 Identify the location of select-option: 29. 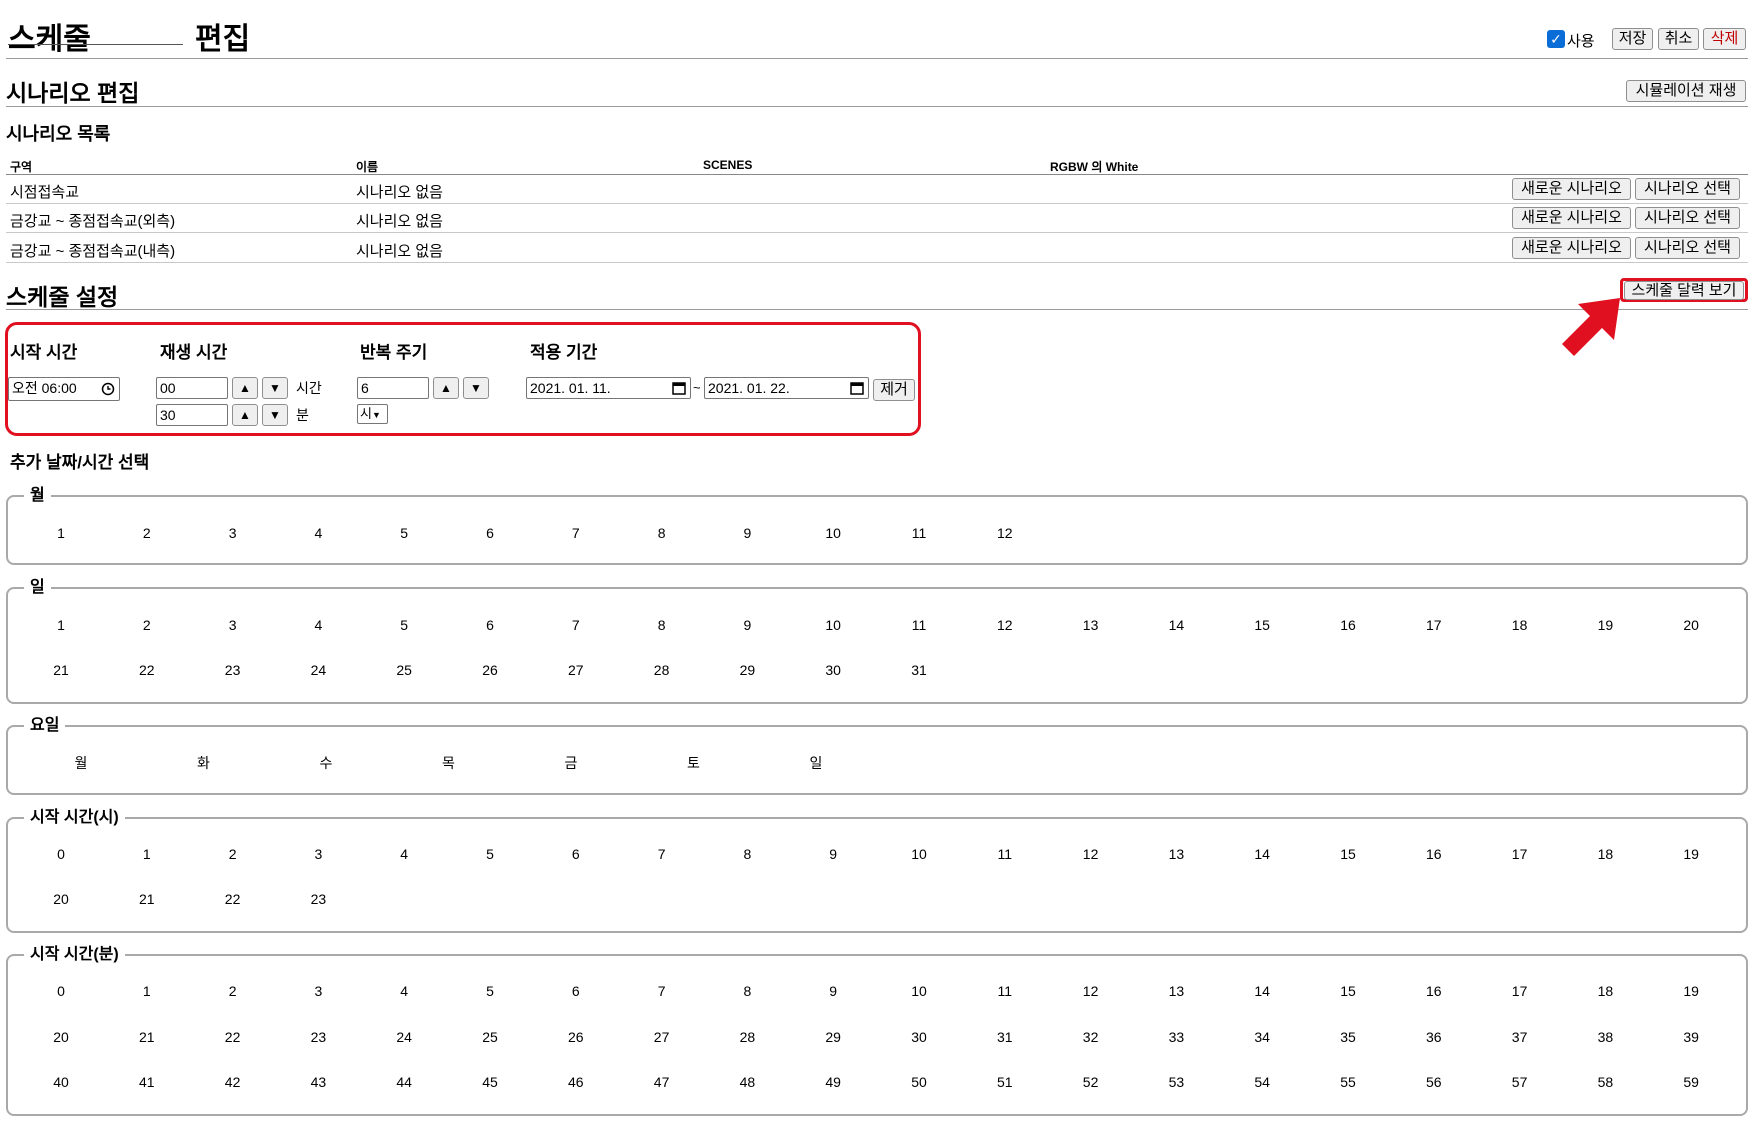
(833, 1037).